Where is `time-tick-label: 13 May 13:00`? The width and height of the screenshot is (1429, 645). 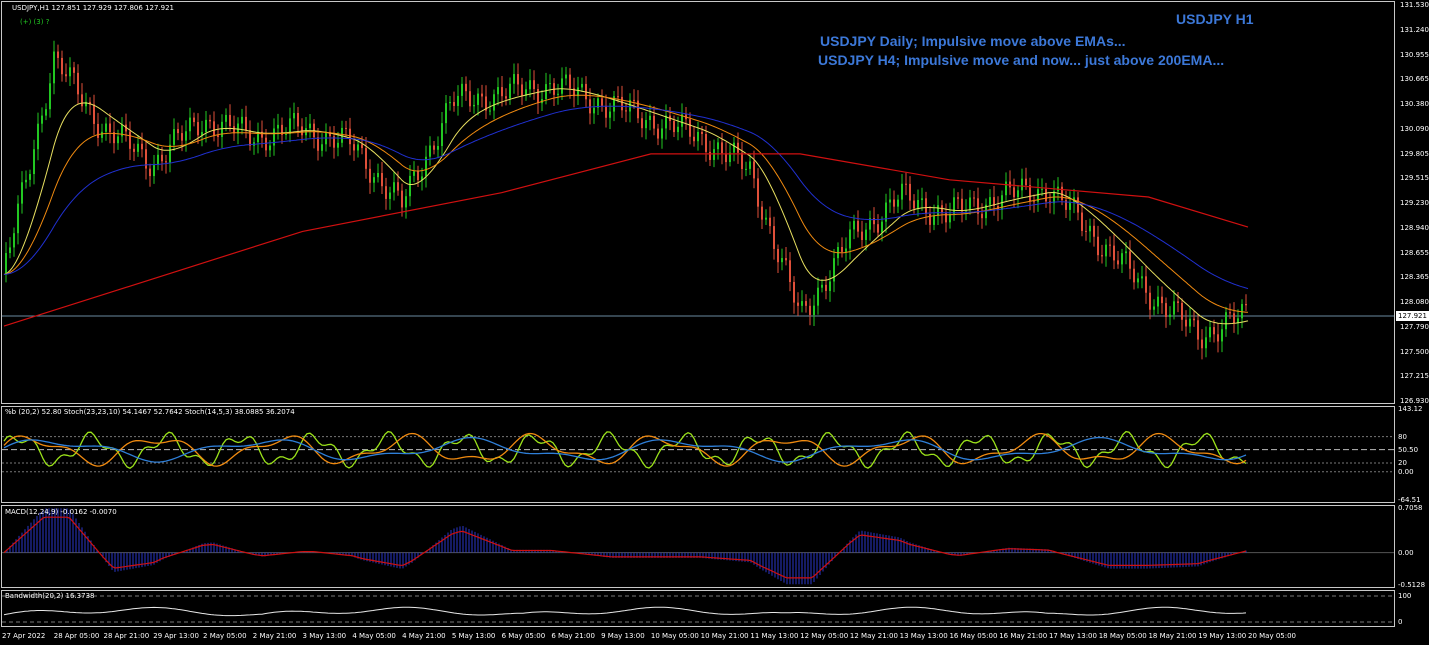 time-tick-label: 13 May 13:00 is located at coordinates (923, 636).